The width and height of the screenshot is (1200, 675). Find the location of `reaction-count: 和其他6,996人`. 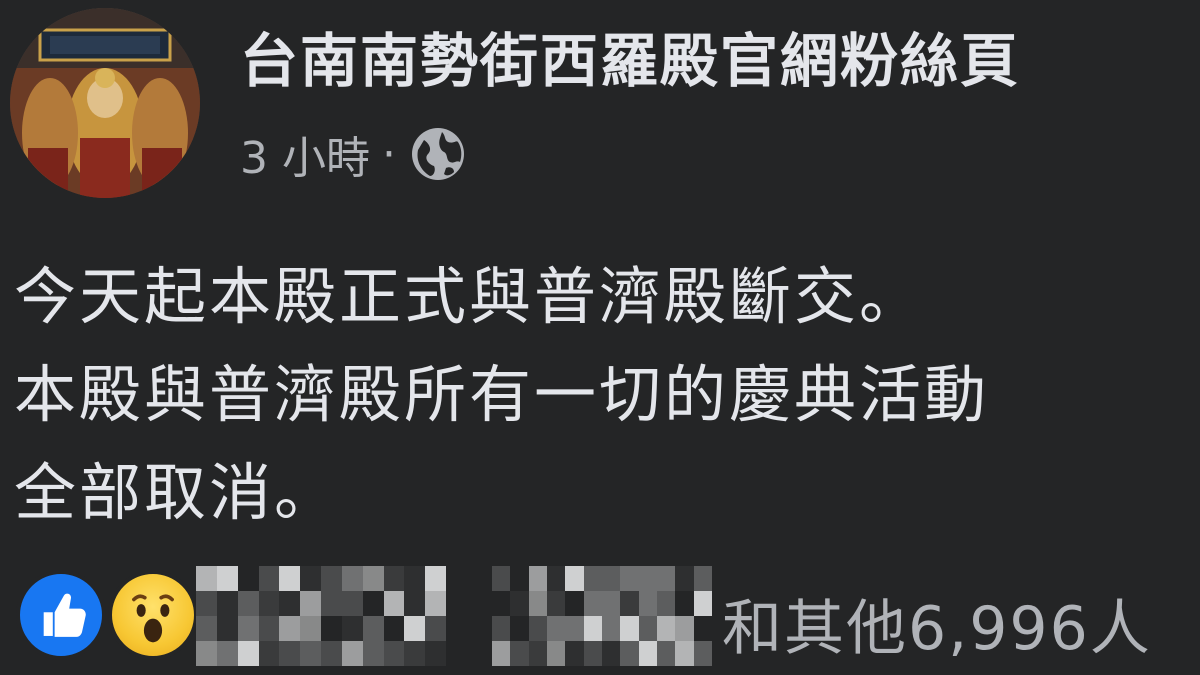

reaction-count: 和其他6,996人 is located at coordinates (937, 623).